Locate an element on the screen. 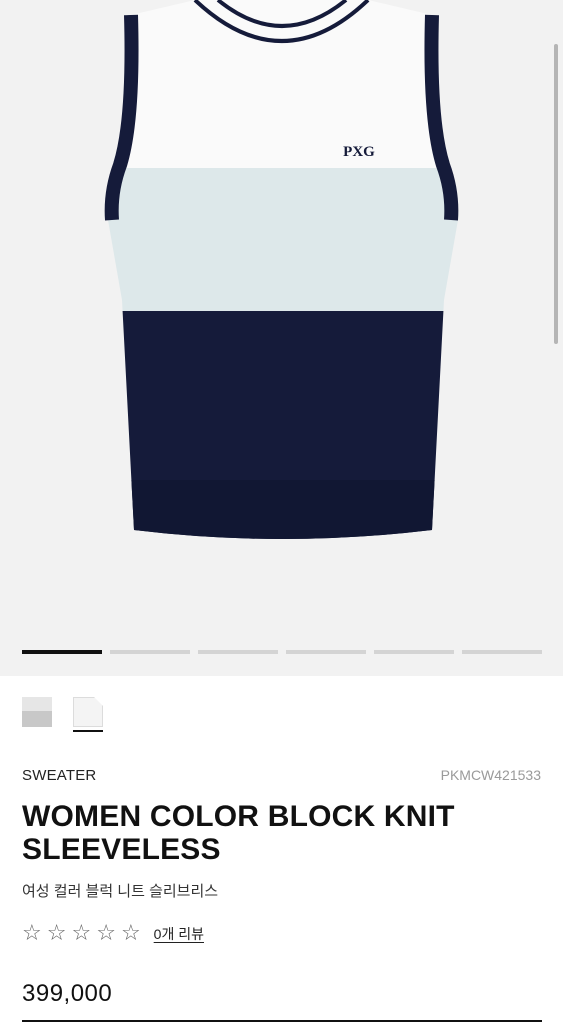 This screenshot has width=563, height=1024. rating-row: ☆ ☆ ☆ ☆ ☆ 0개 리뷰 is located at coordinates (113, 934).